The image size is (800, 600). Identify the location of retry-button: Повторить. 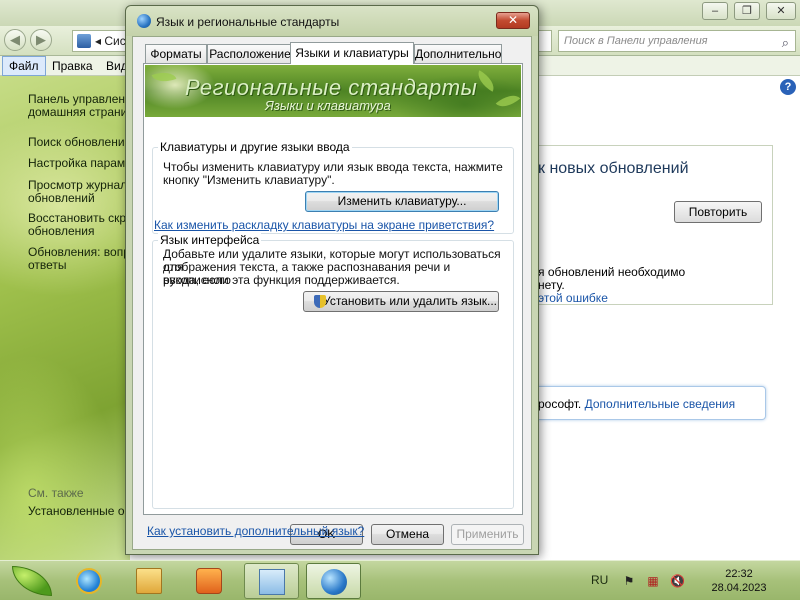
(718, 212).